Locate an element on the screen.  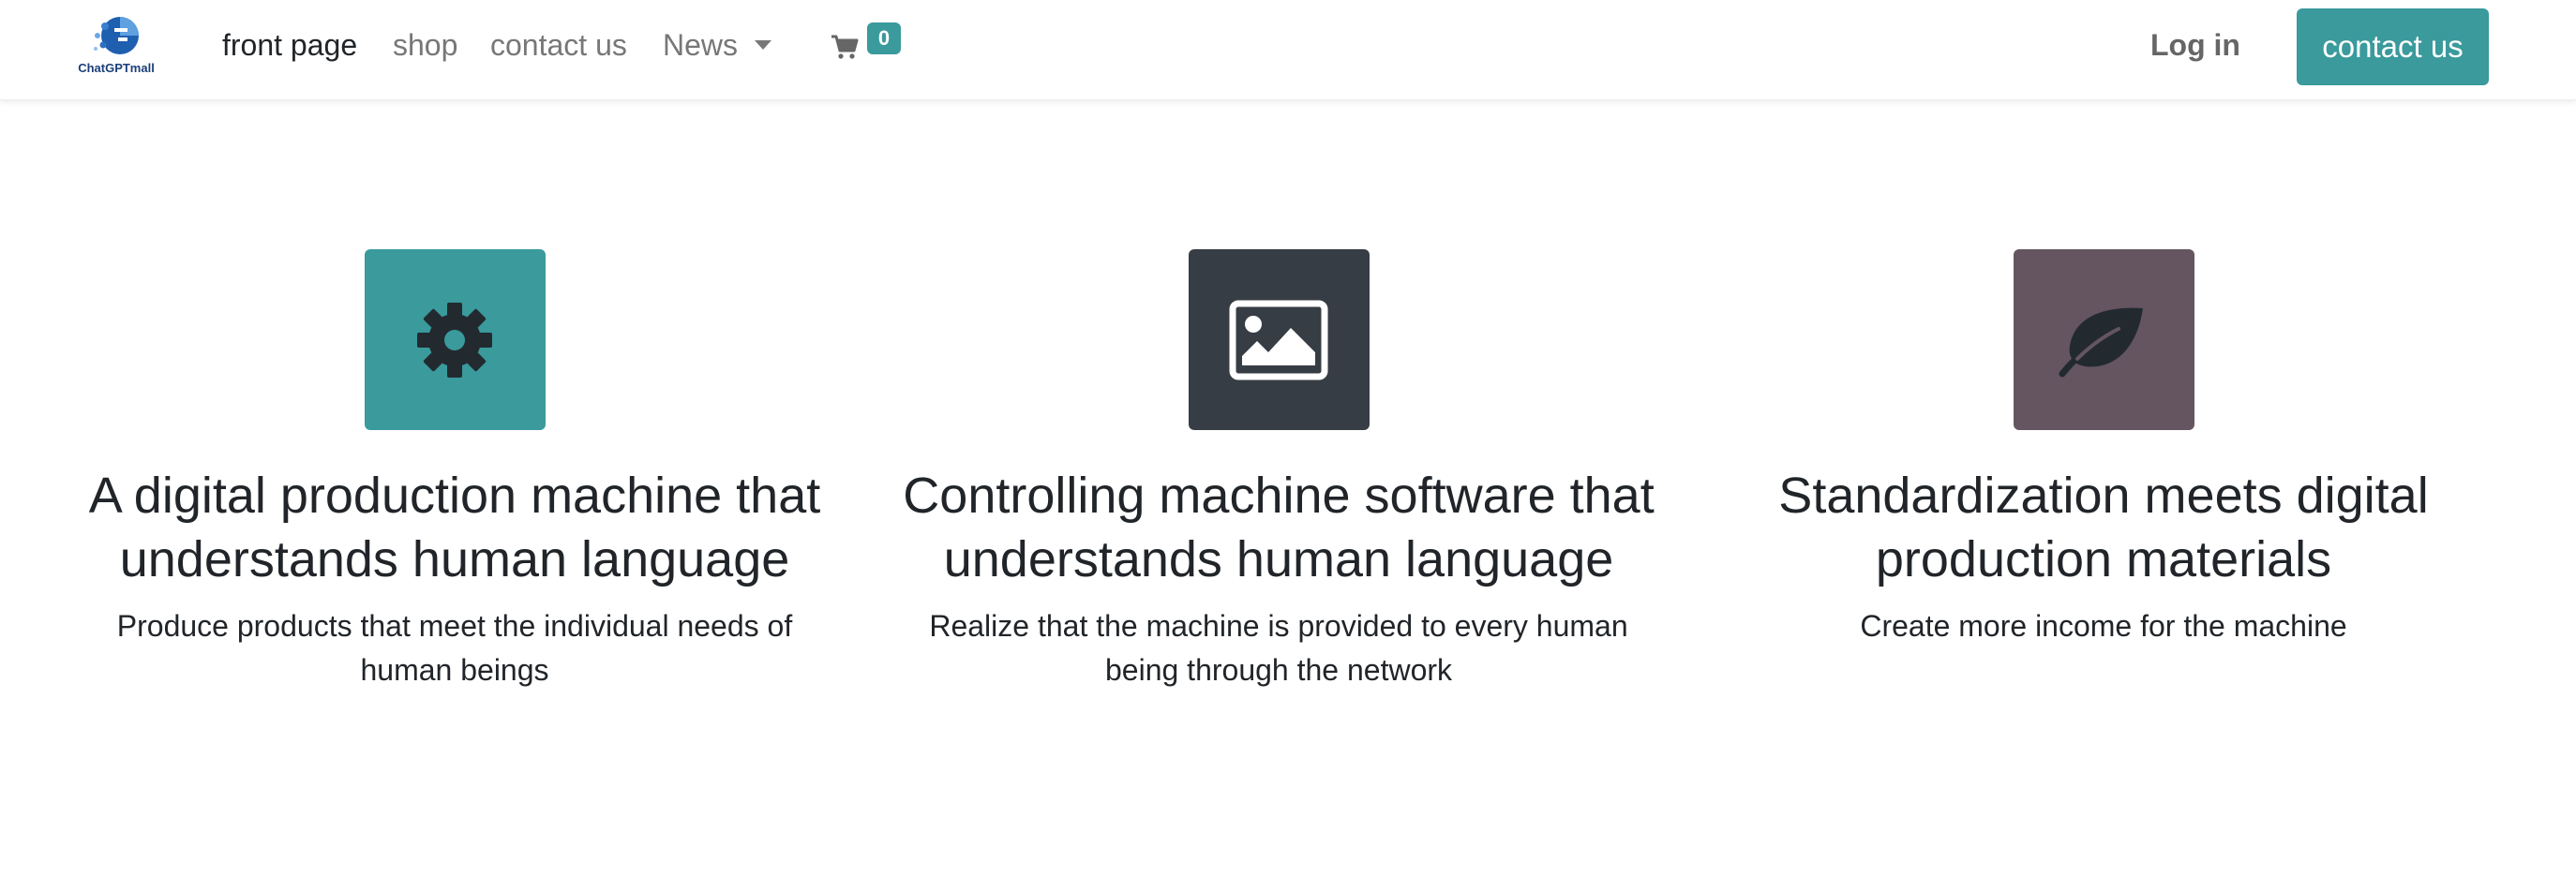
cart-count-badge: 0 is located at coordinates (884, 38).